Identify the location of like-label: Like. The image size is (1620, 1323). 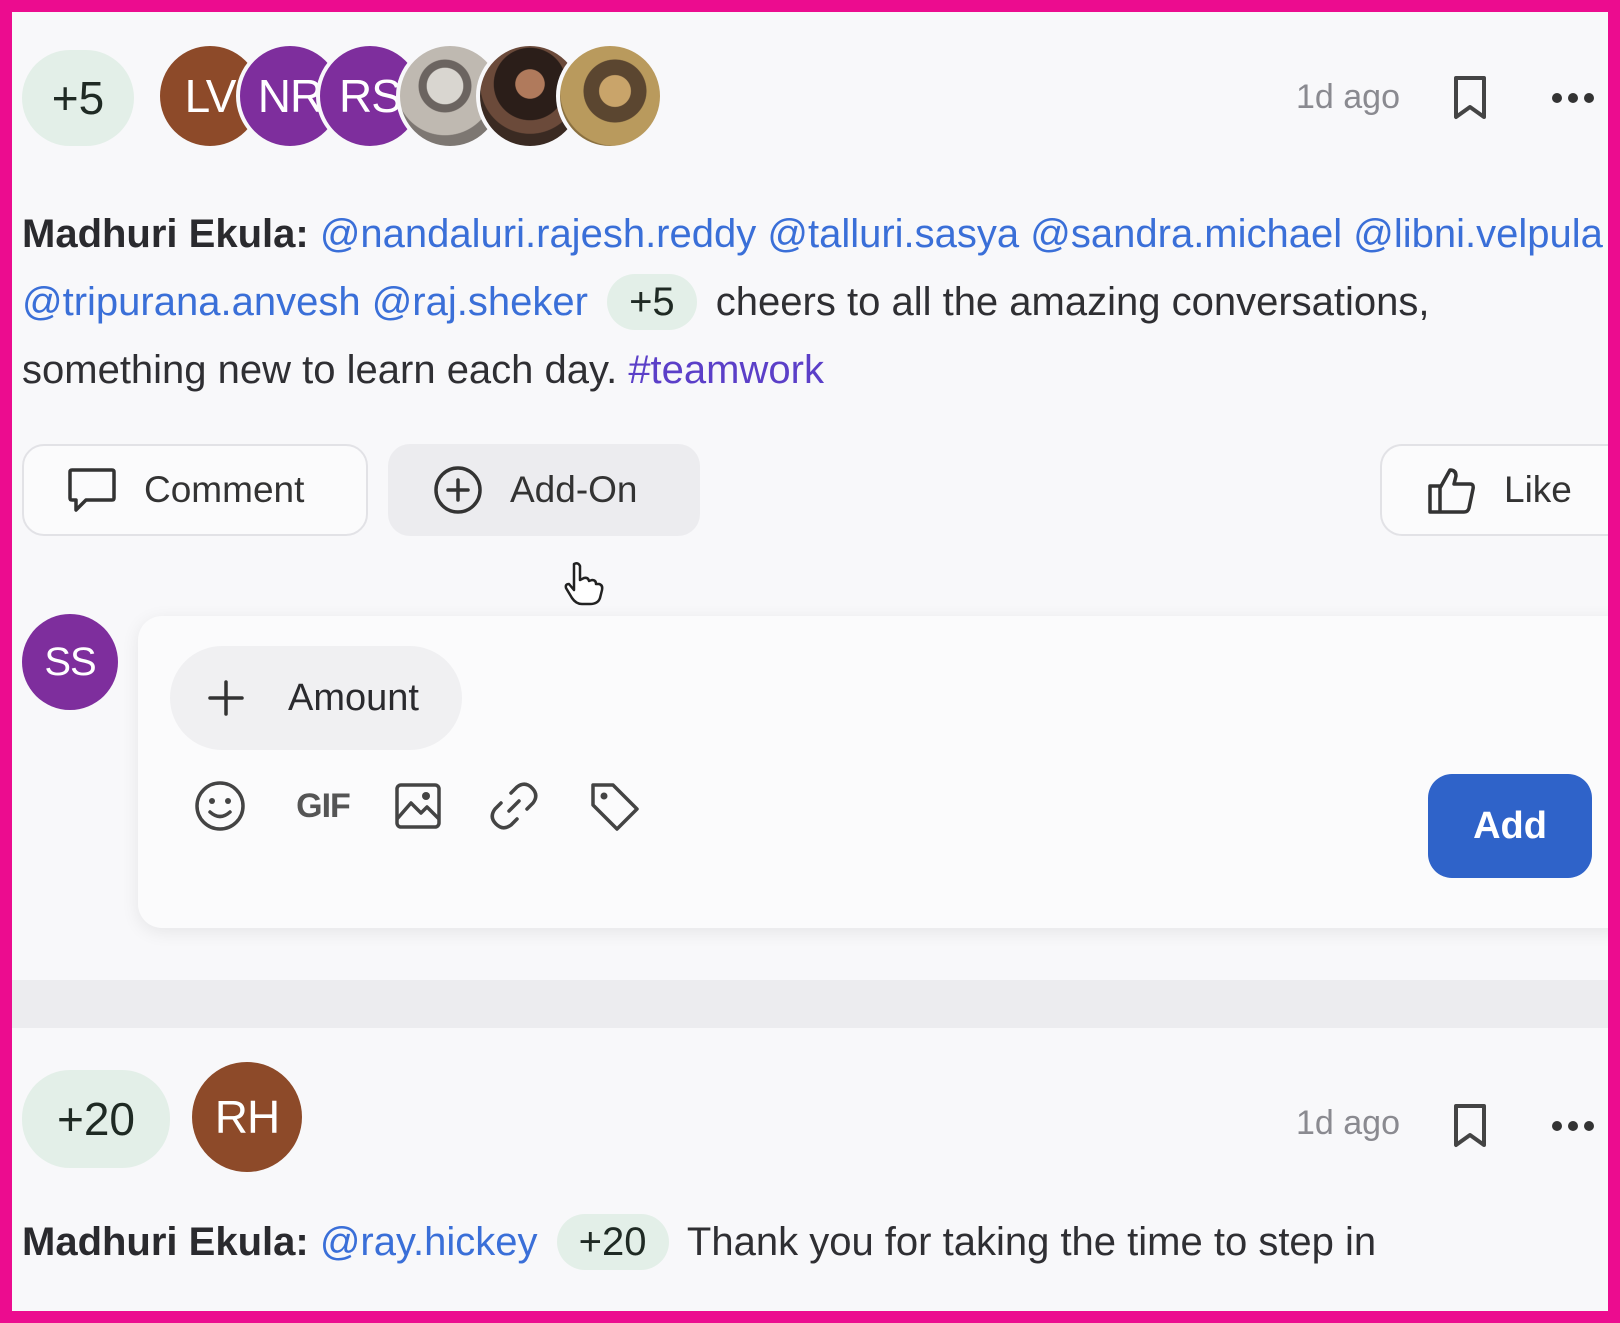
(1538, 489).